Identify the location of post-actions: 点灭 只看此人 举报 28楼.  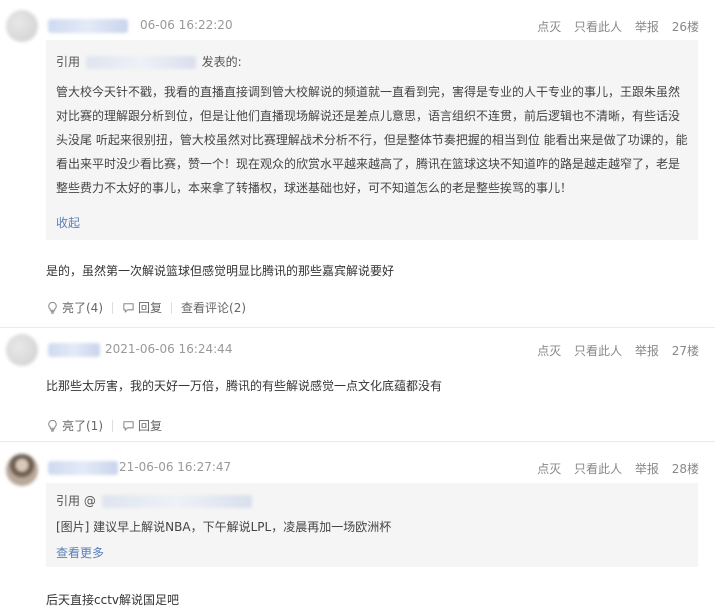
(613, 468).